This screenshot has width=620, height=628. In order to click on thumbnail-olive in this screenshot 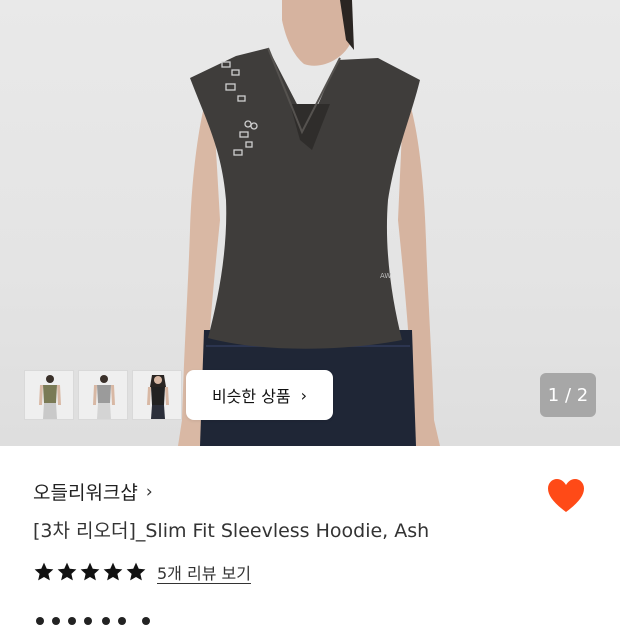, I will do `click(49, 395)`.